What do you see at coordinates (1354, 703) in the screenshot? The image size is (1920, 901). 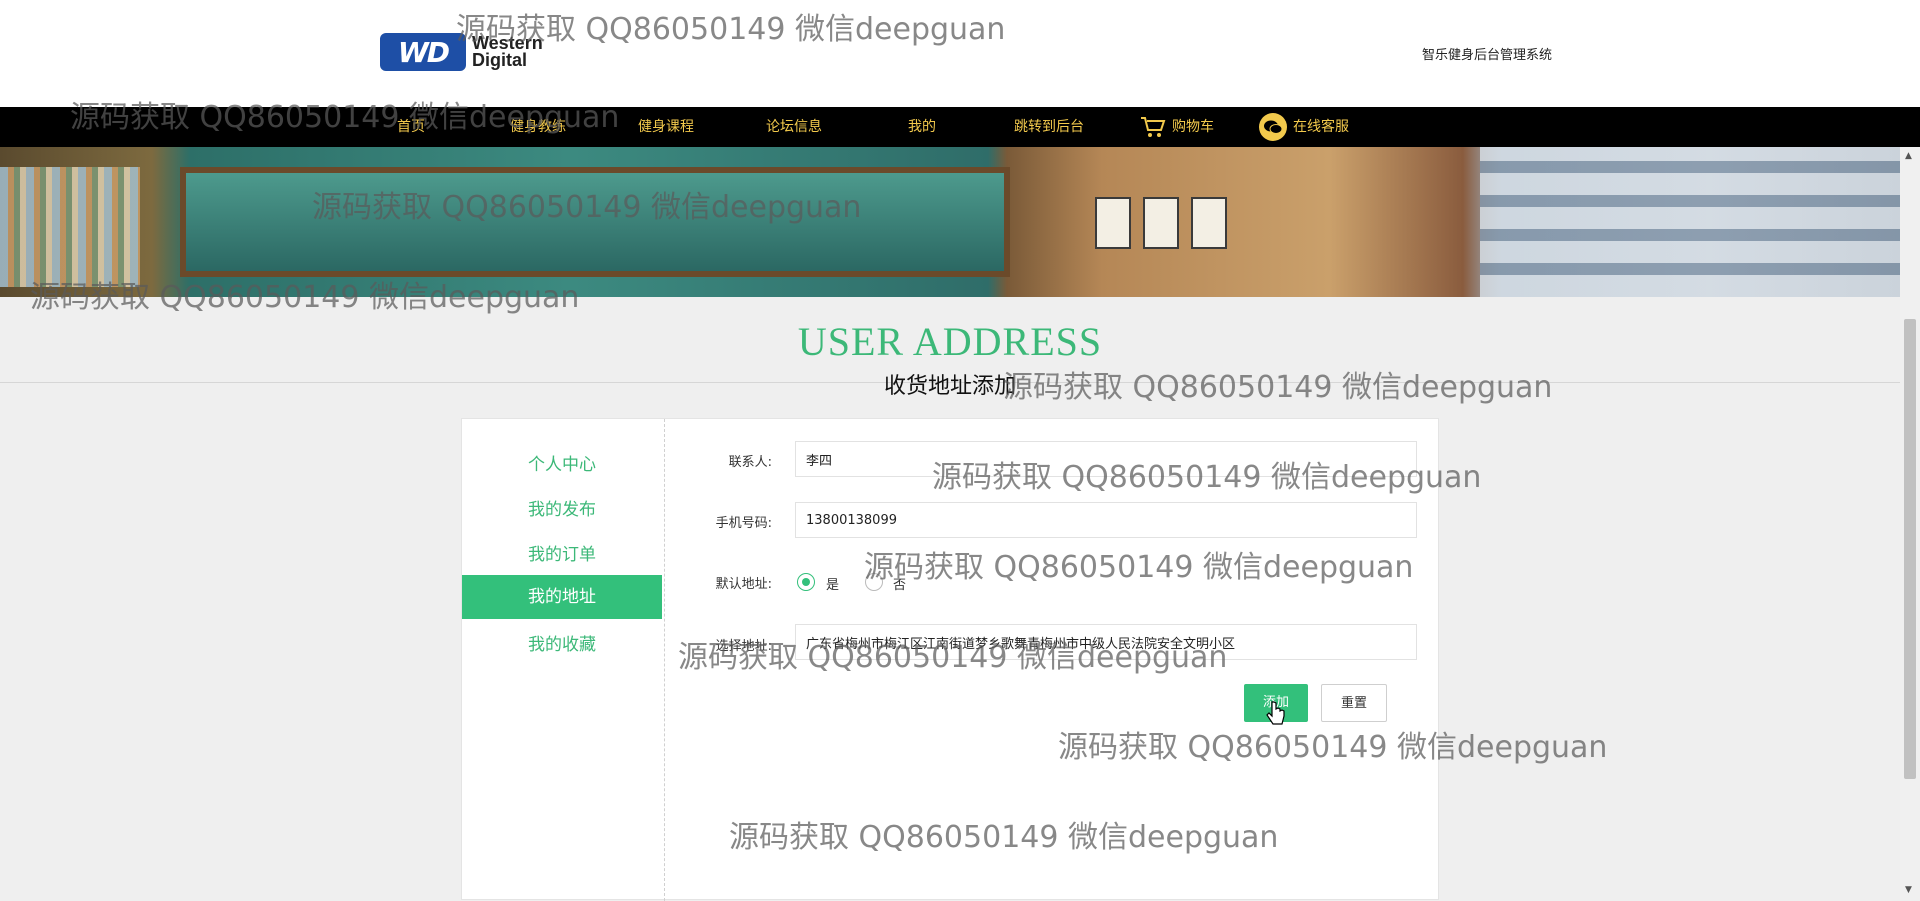 I see `reset-button: 重置` at bounding box center [1354, 703].